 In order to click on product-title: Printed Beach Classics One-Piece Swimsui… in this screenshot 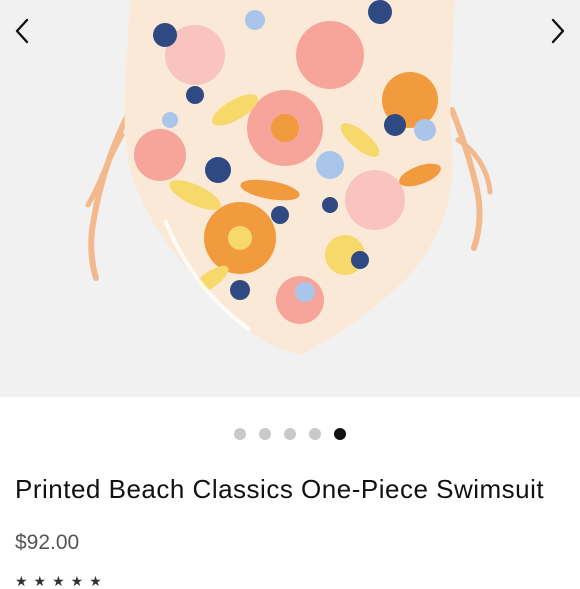, I will do `click(280, 489)`.